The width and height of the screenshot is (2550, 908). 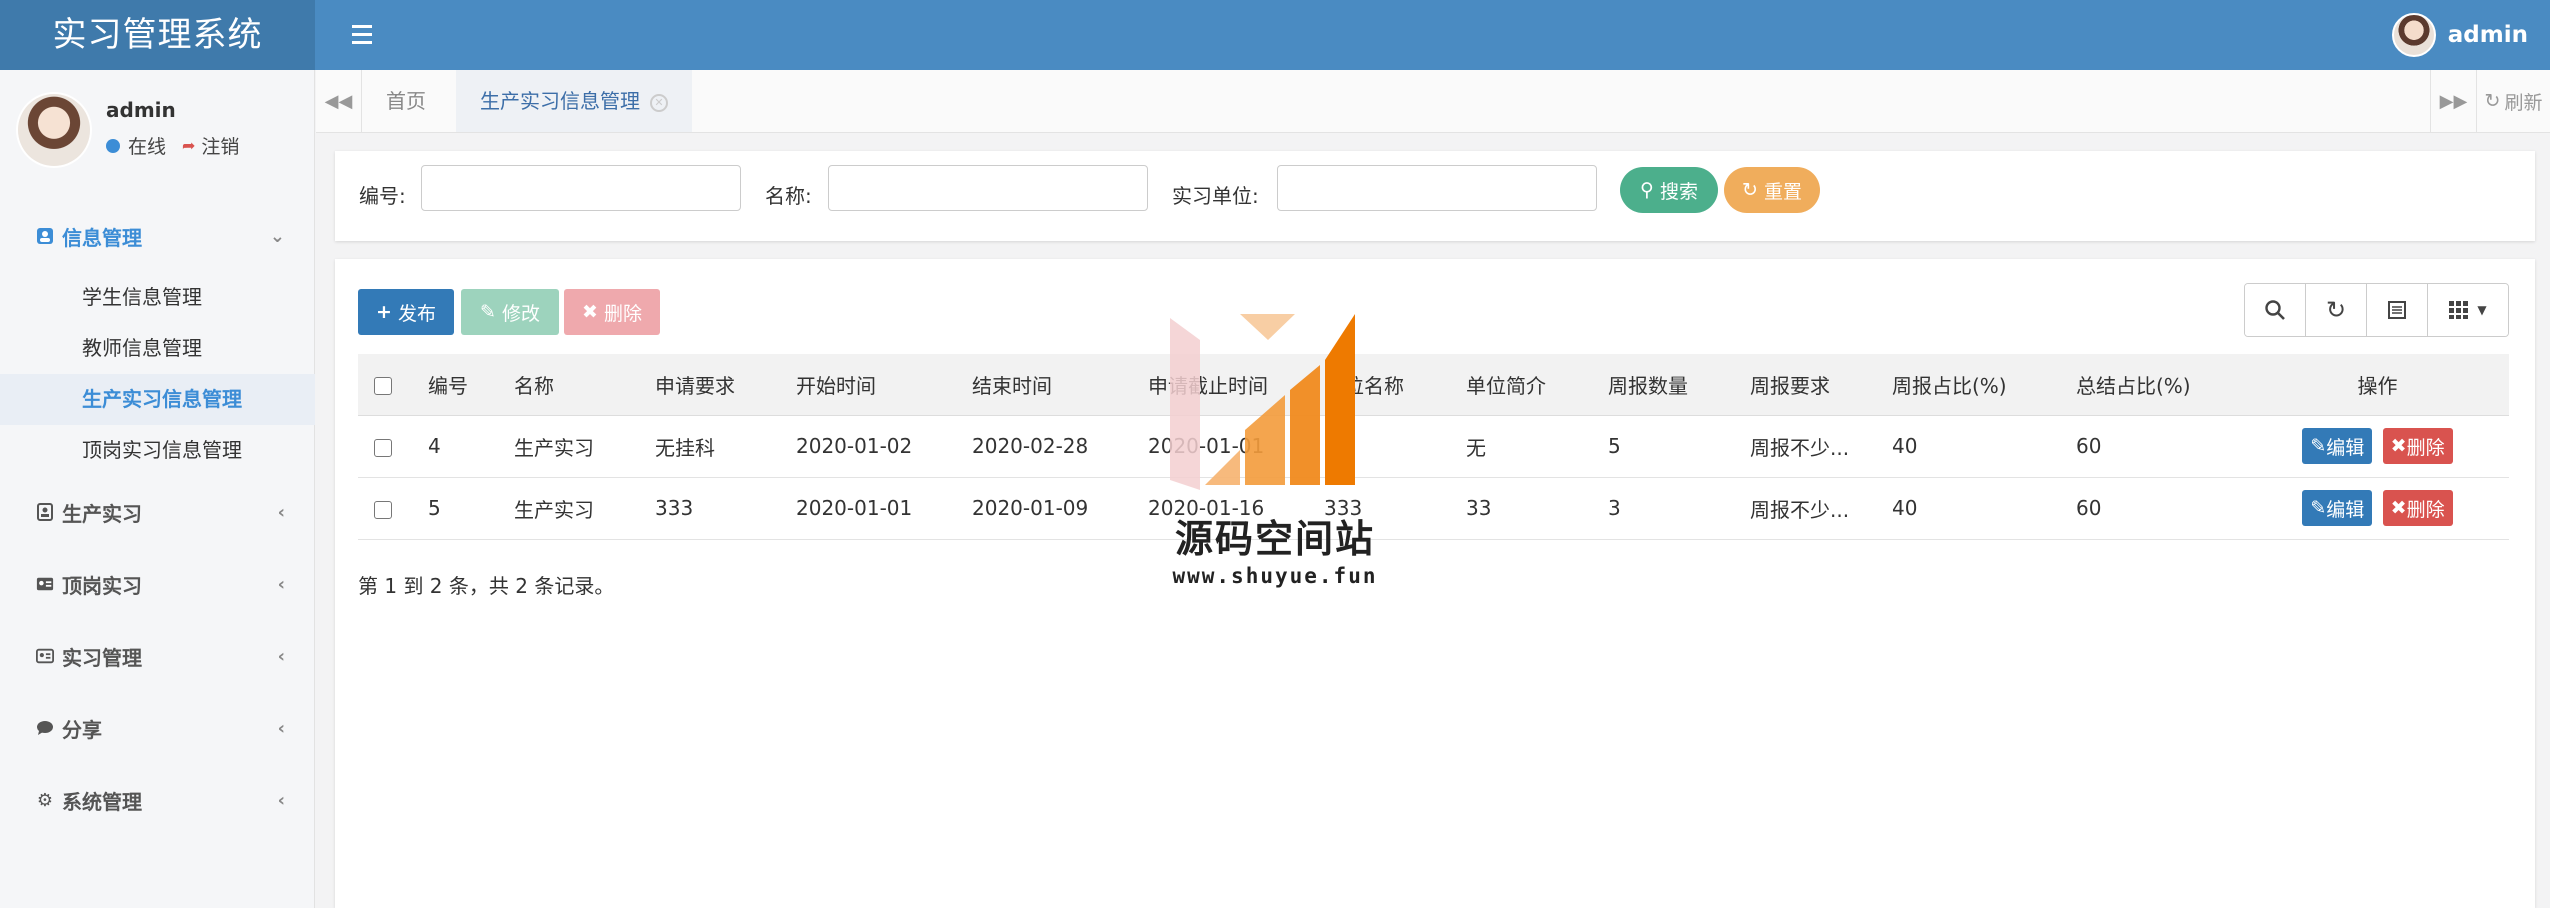 I want to click on user-card-icon, so click(x=45, y=236).